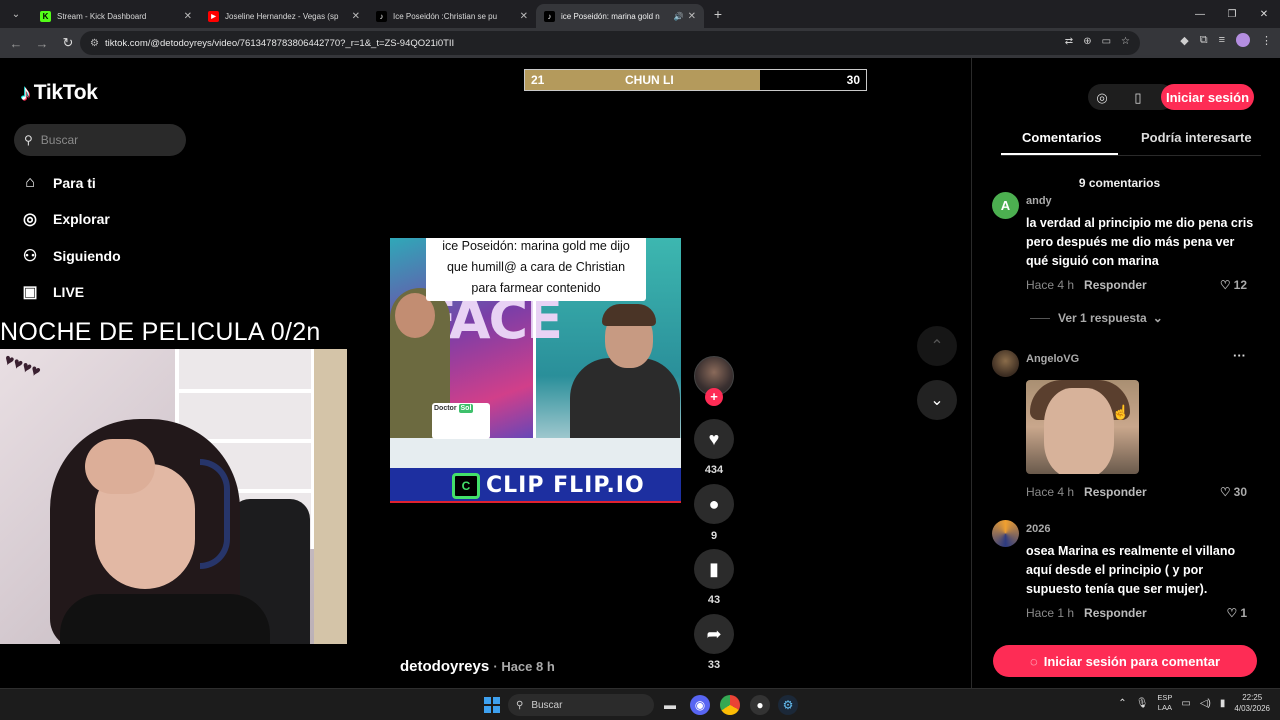 Image resolution: width=1280 pixels, height=720 pixels. I want to click on sponsor-text: Doctor, so click(445, 408).